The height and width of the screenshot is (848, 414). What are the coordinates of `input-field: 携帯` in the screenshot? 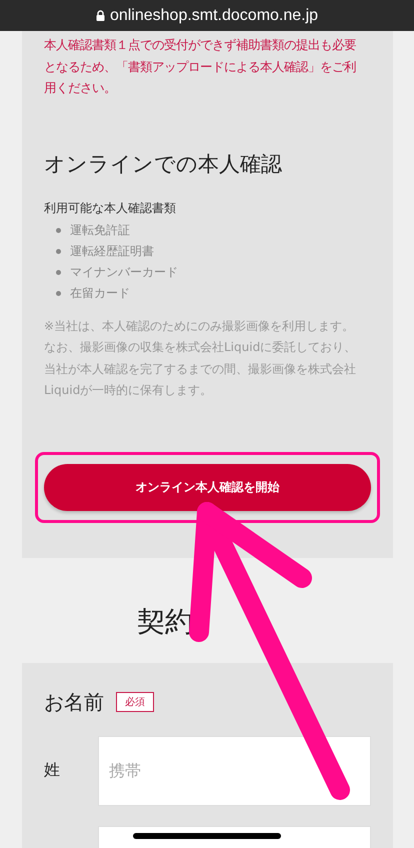 It's located at (234, 771).